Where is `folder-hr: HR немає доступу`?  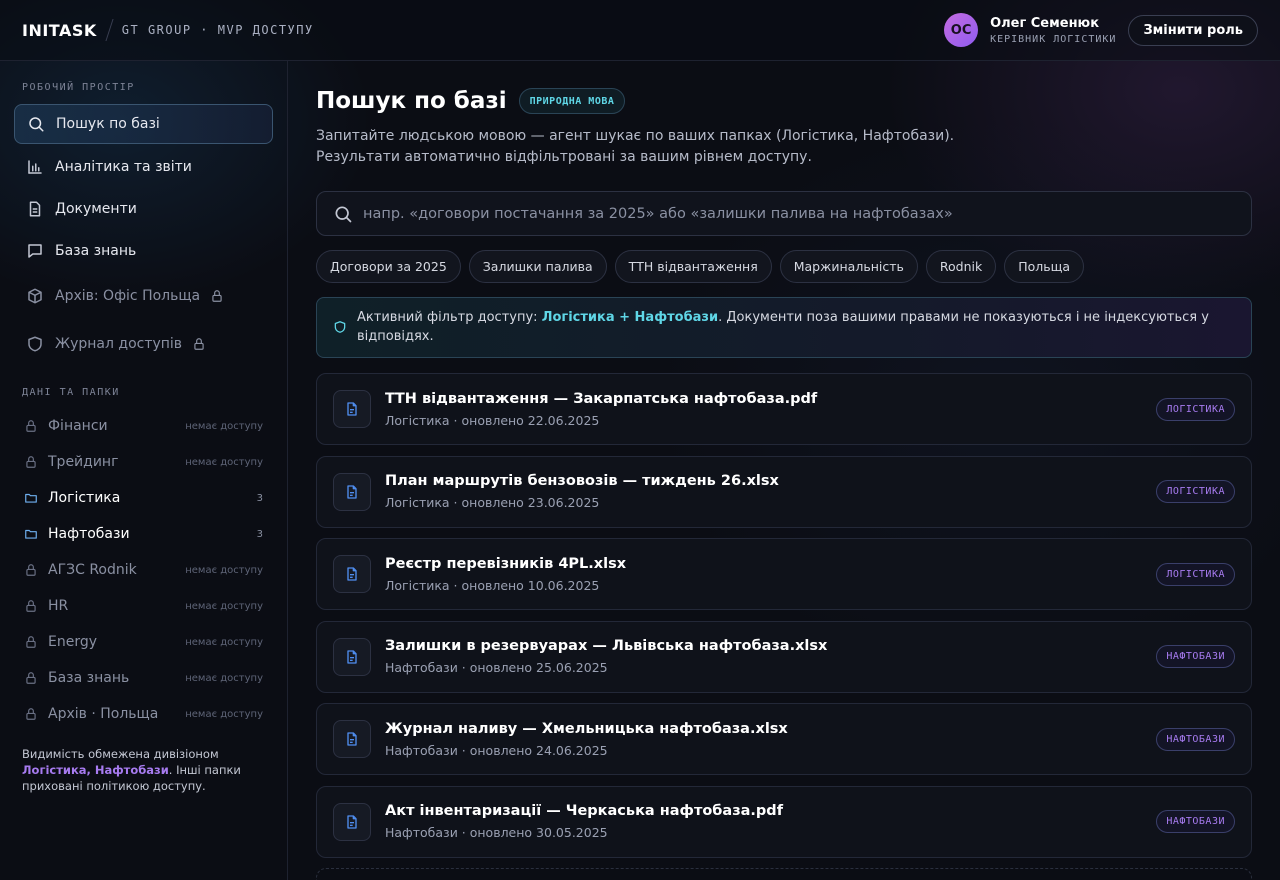
folder-hr: HR немає доступу is located at coordinates (143, 606).